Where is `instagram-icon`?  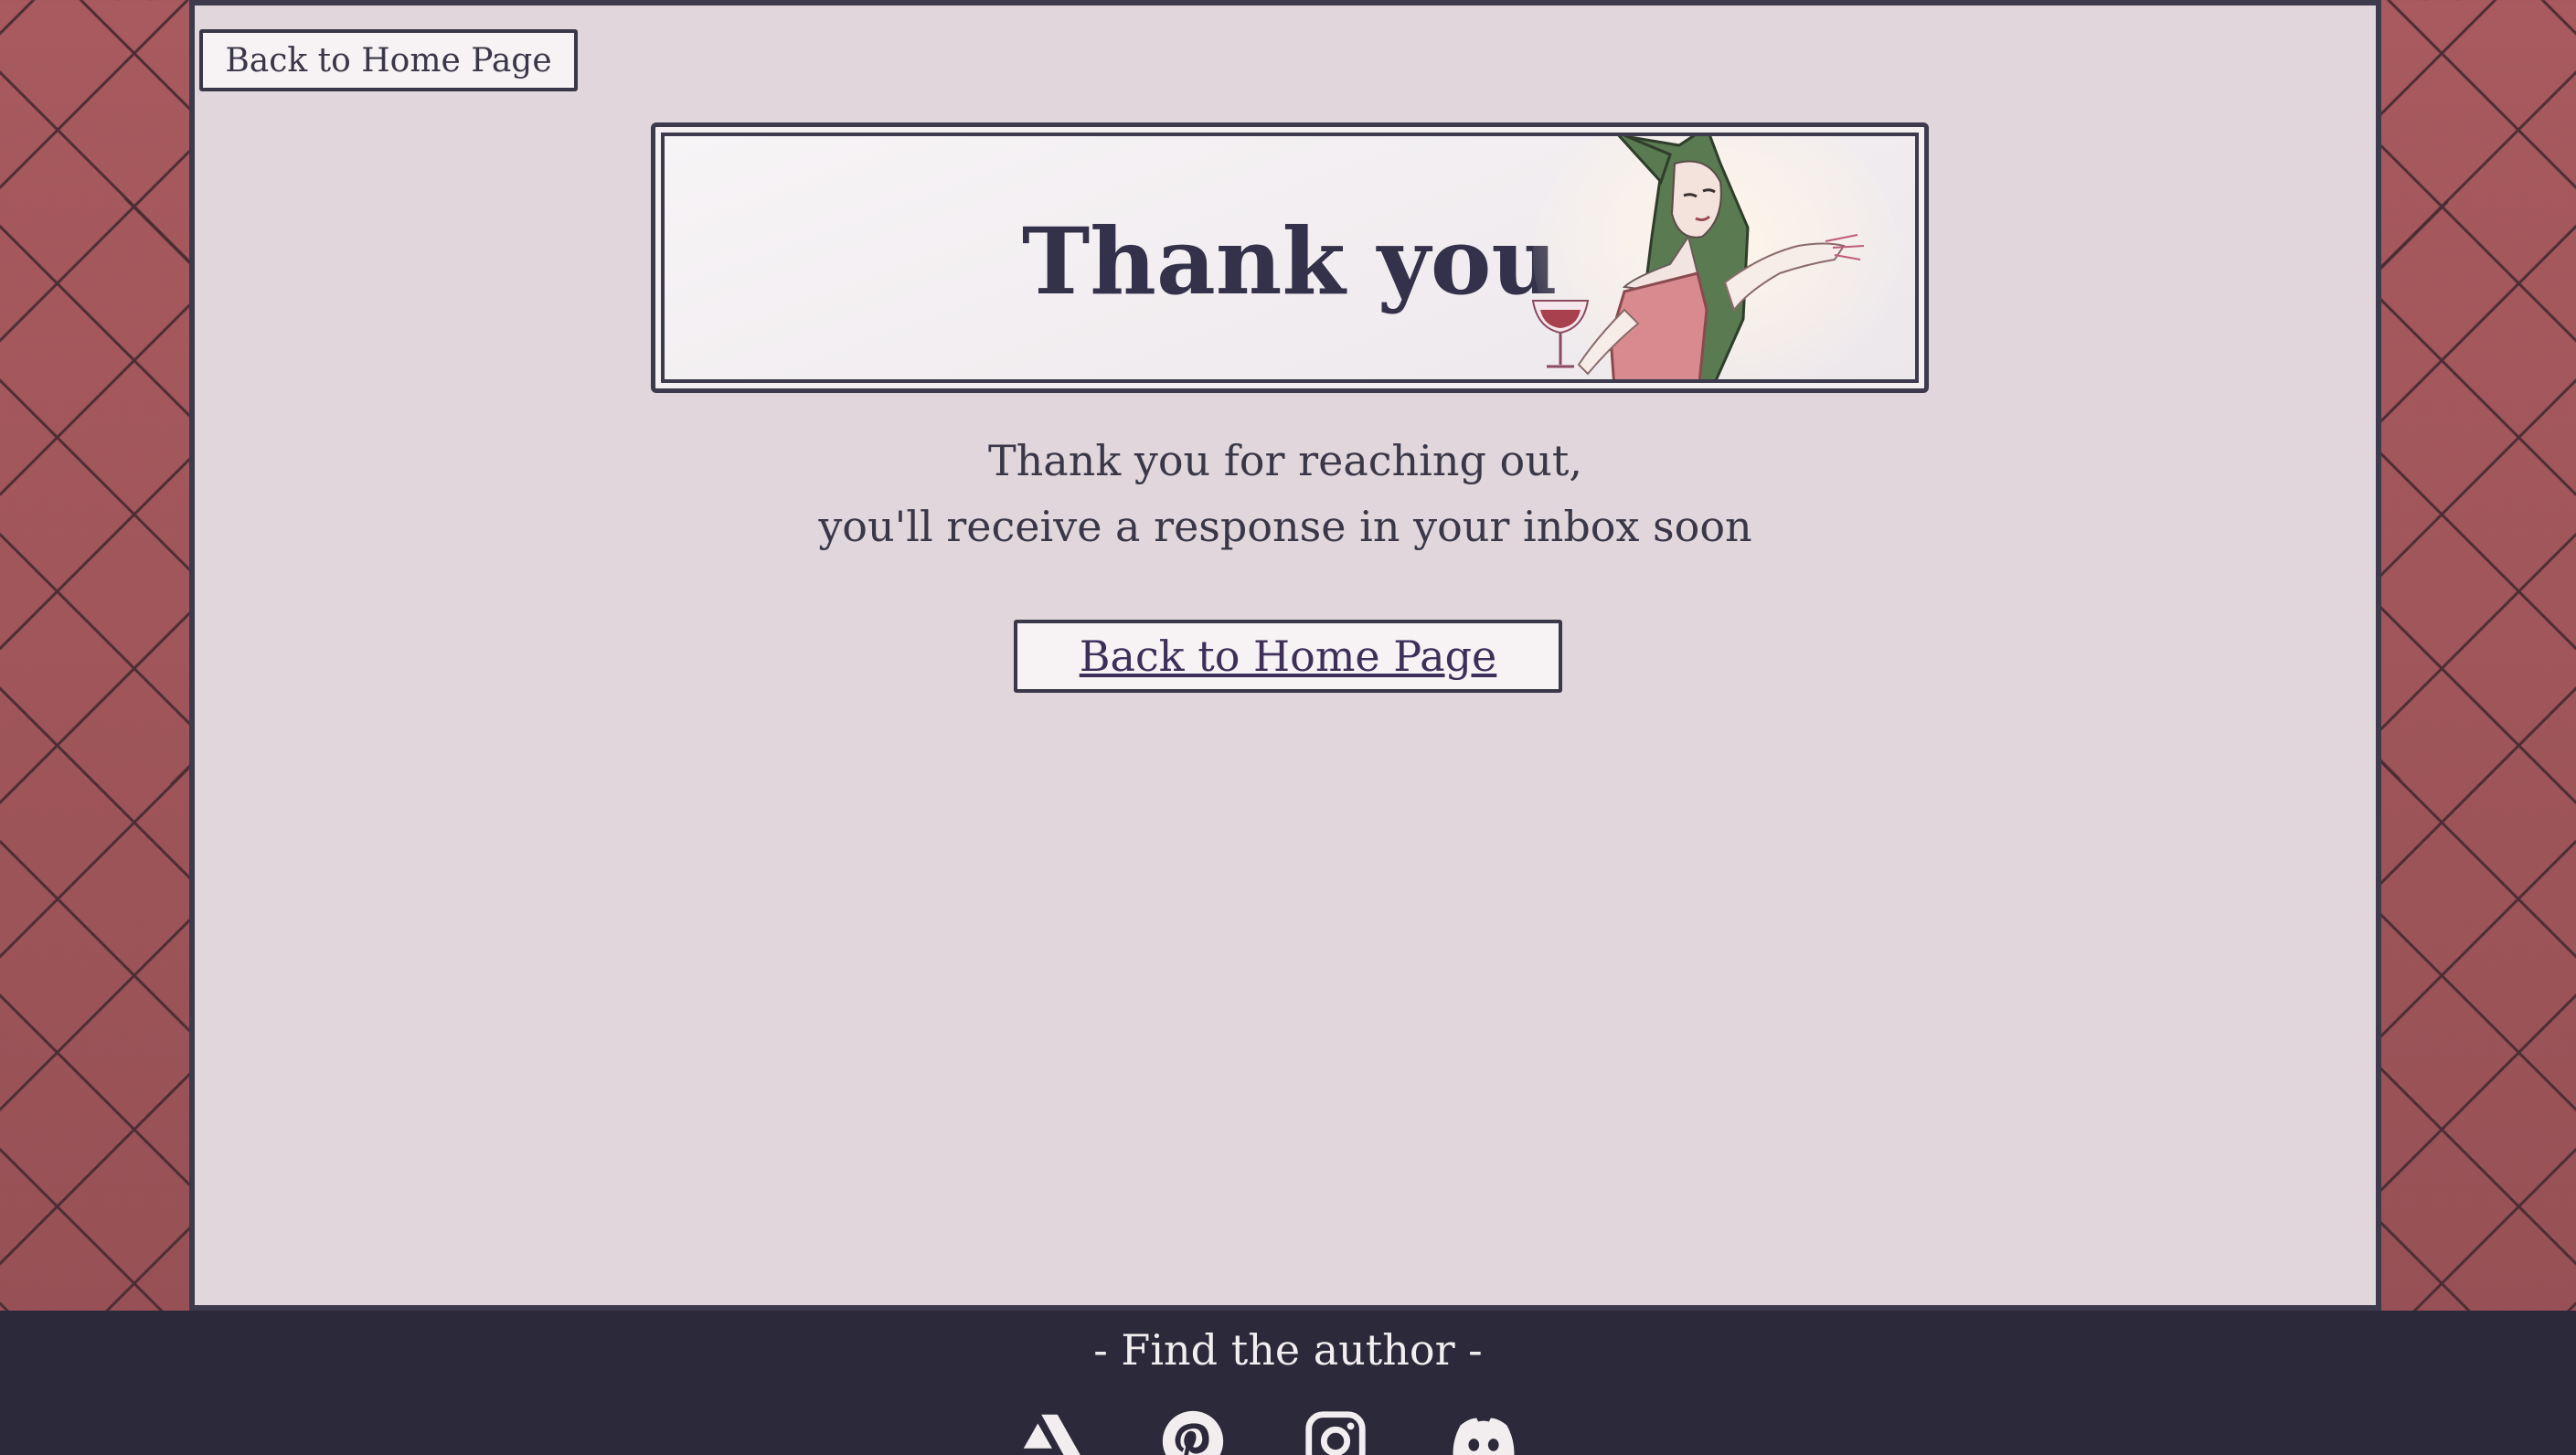
instagram-icon is located at coordinates (1335, 1431).